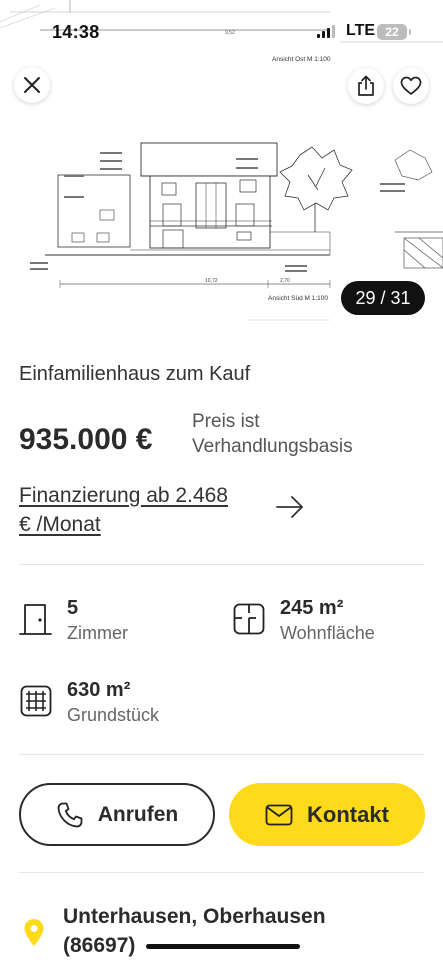  What do you see at coordinates (135, 374) in the screenshot?
I see `listing-title: Einfamilienhaus zum Kauf` at bounding box center [135, 374].